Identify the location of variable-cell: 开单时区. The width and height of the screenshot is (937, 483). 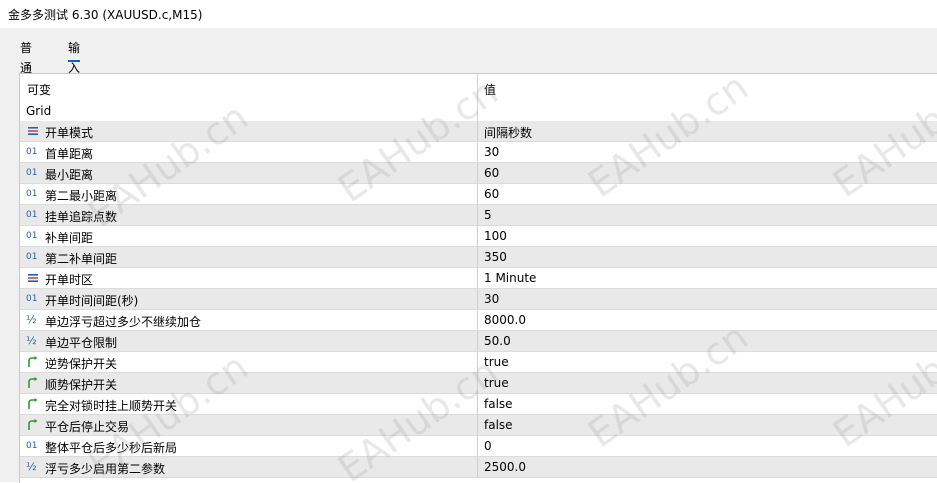
(248, 278).